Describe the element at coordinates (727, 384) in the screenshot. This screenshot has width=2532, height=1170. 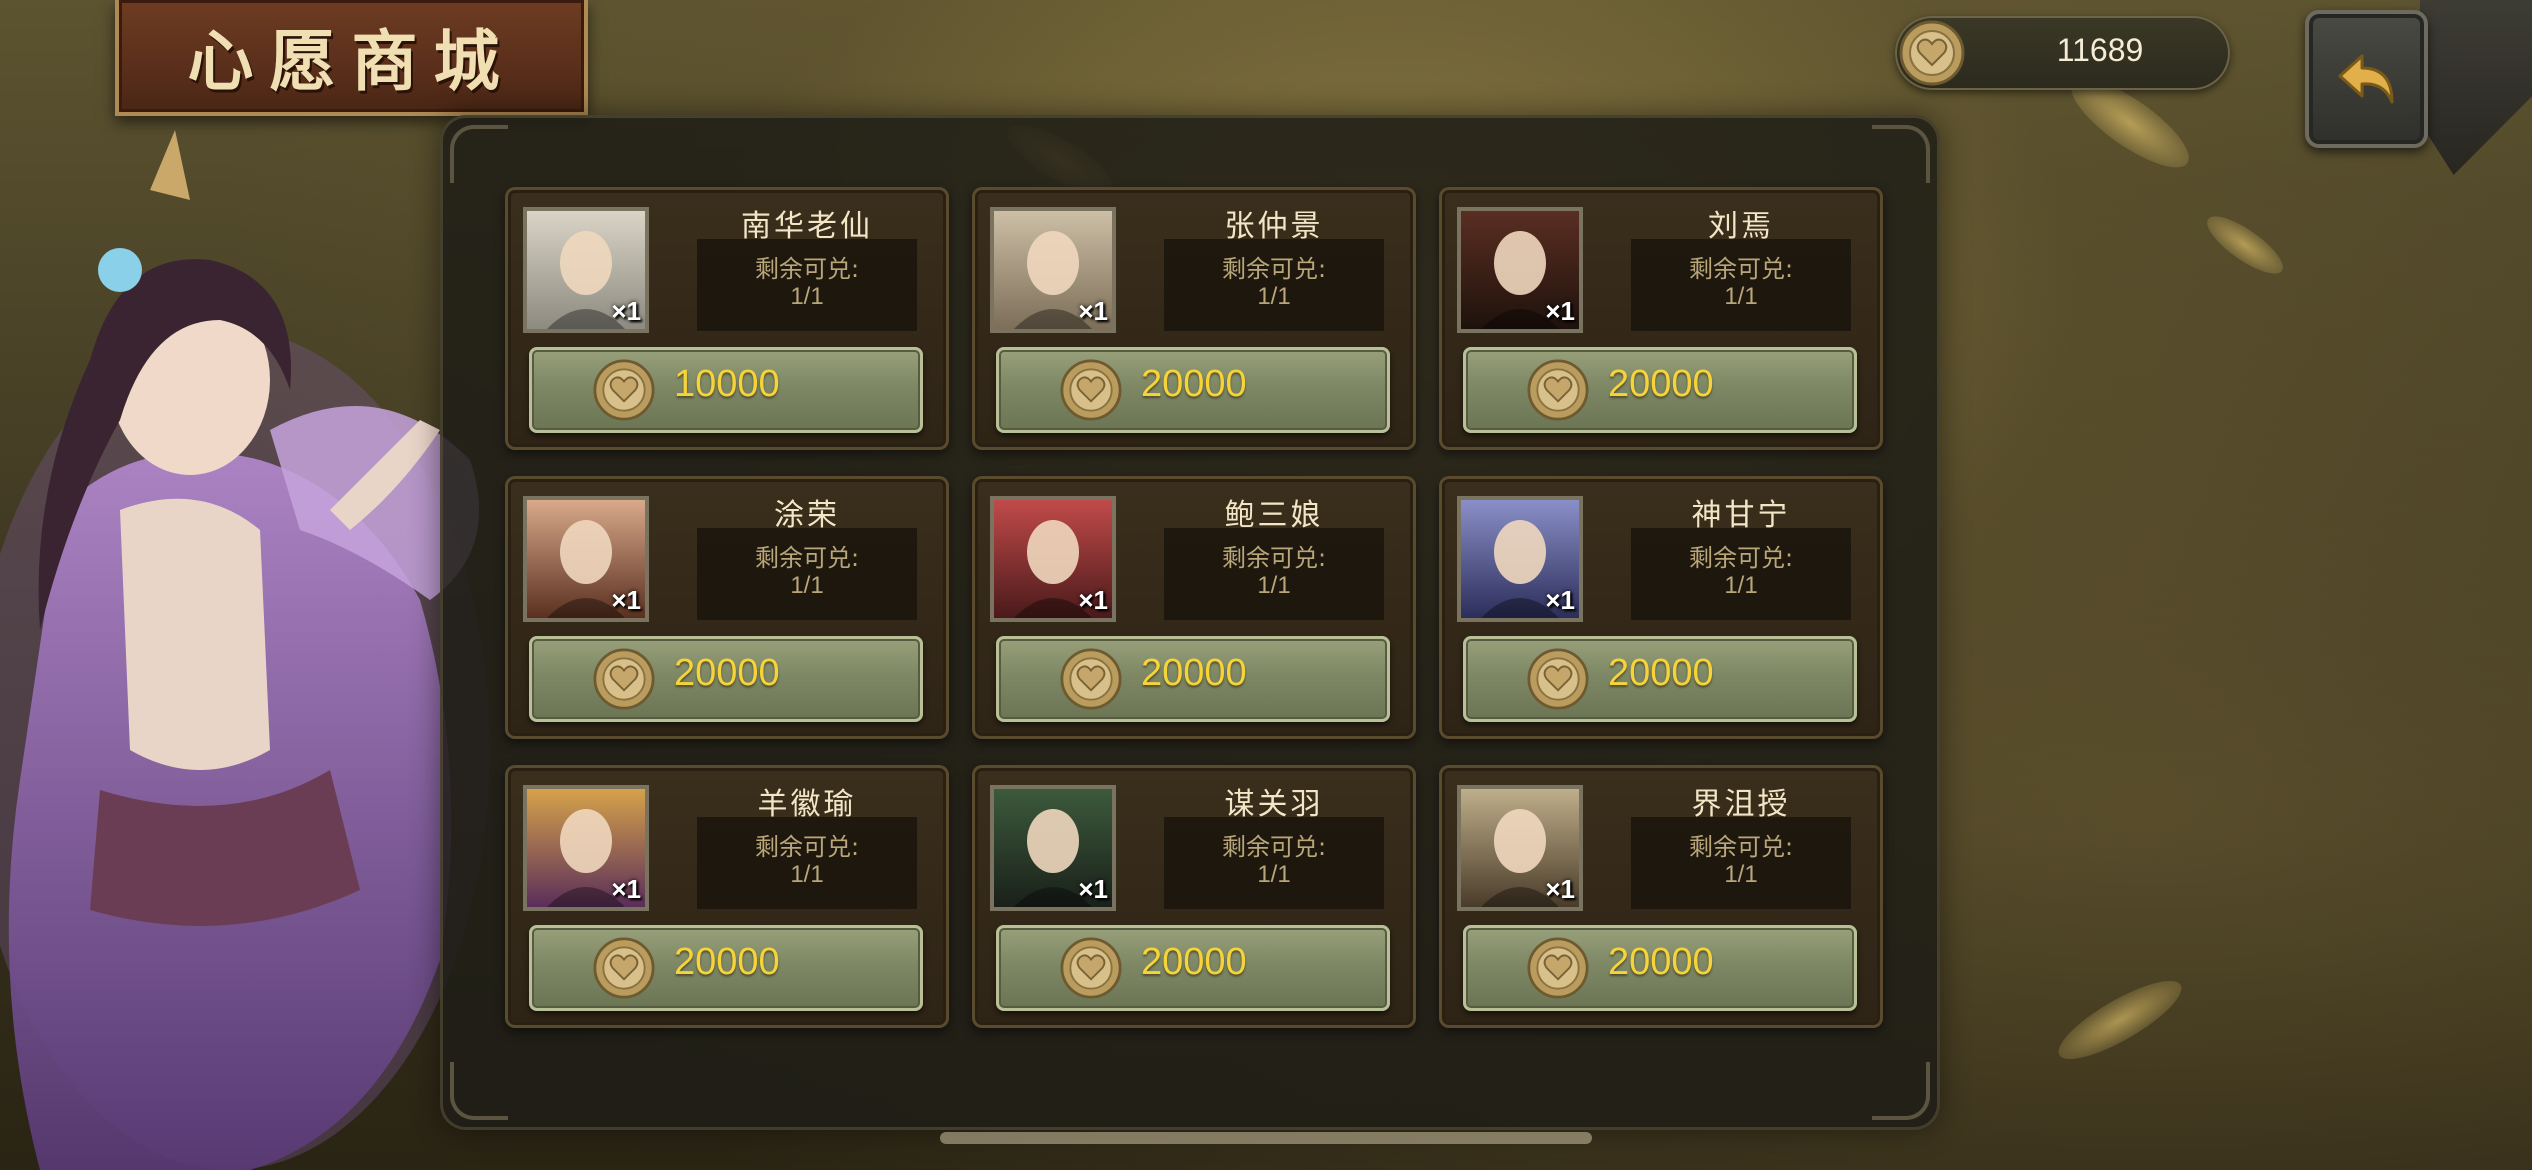
I see `item-price: 10000` at that location.